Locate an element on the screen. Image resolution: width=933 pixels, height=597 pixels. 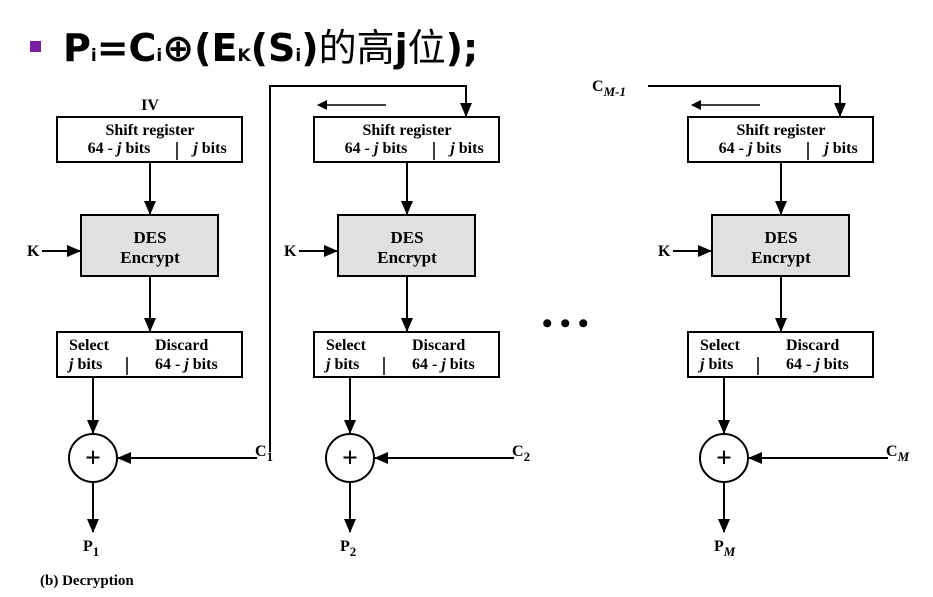
plain-out-label: P1 is located at coordinates (91, 548).